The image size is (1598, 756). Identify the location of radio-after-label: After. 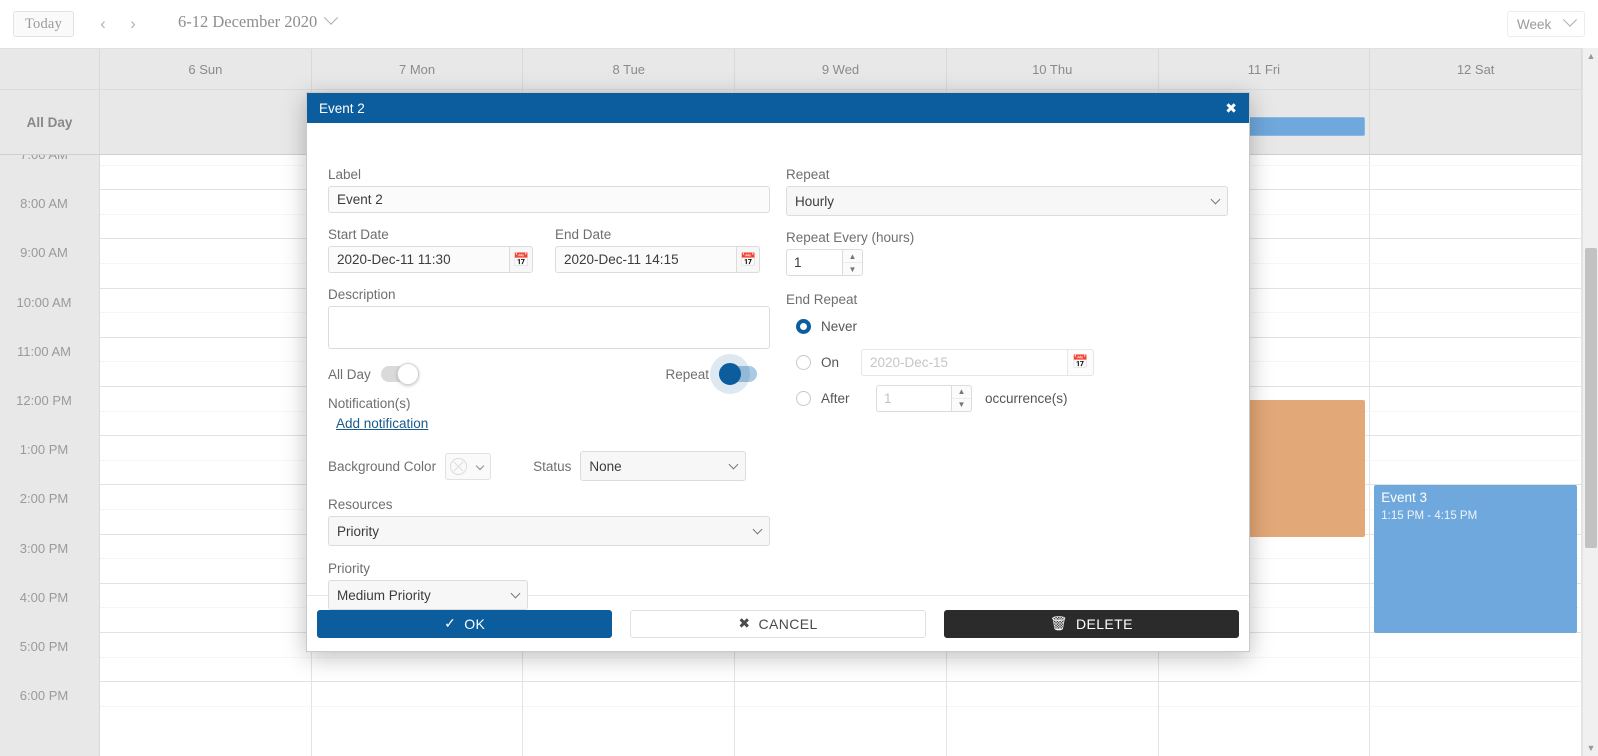
(835, 398).